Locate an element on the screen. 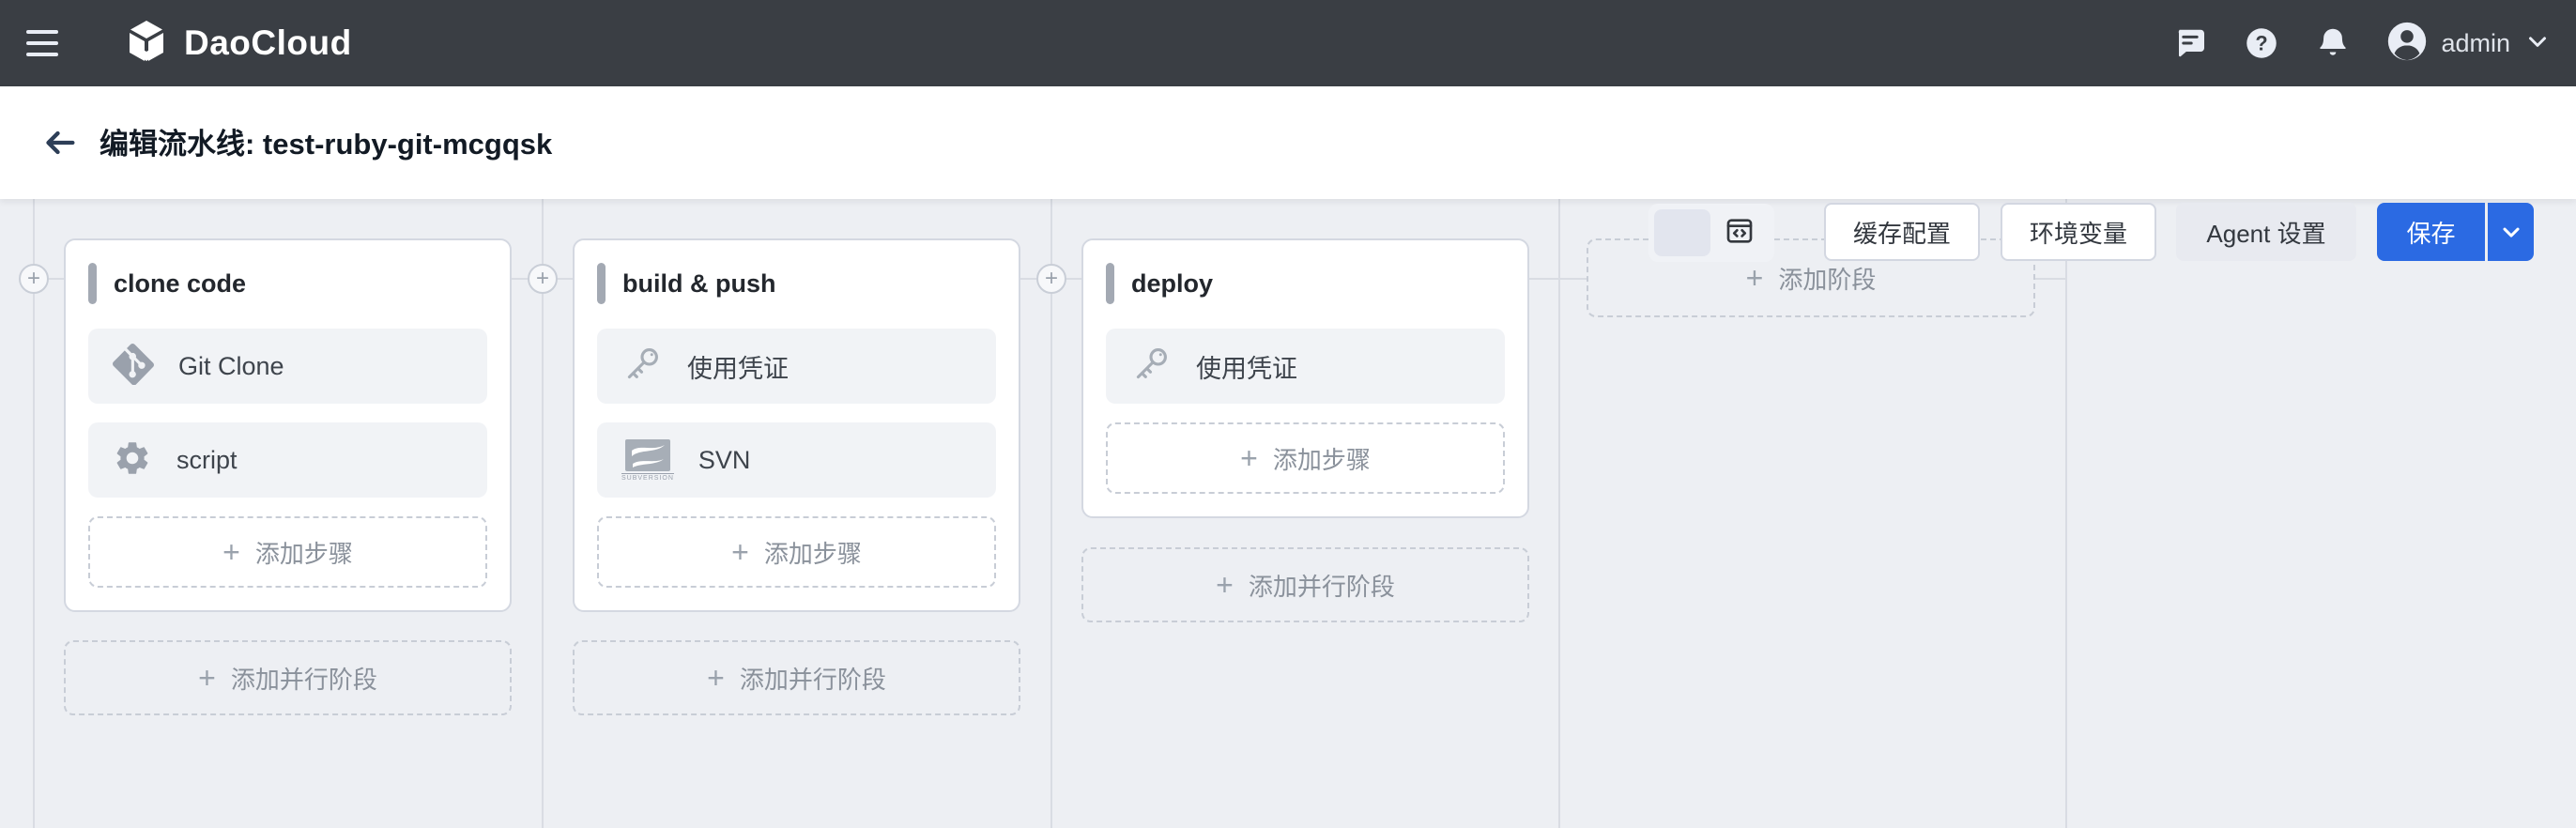 Image resolution: width=2576 pixels, height=828 pixels. step-label: script is located at coordinates (207, 460).